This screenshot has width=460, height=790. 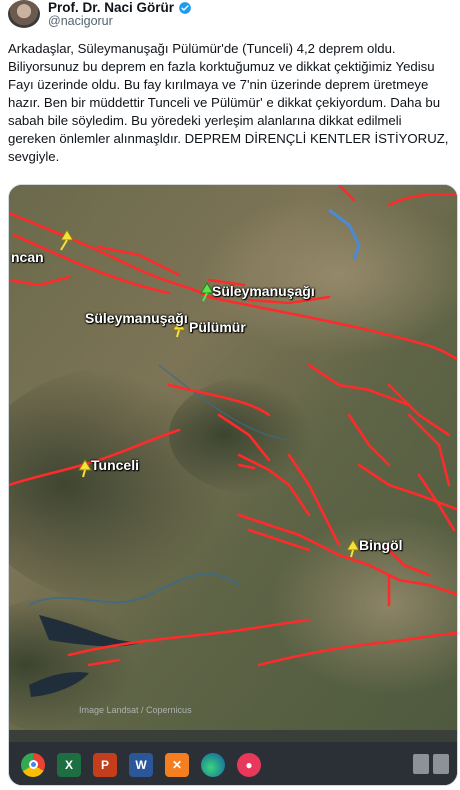 What do you see at coordinates (177, 764) in the screenshot?
I see `xampp-icon: ✕` at bounding box center [177, 764].